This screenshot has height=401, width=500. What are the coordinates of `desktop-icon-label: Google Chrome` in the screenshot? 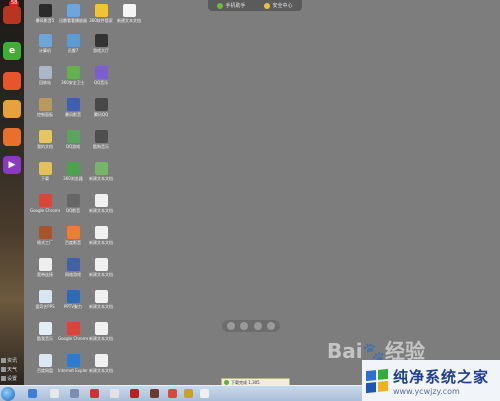 It's located at (45, 210).